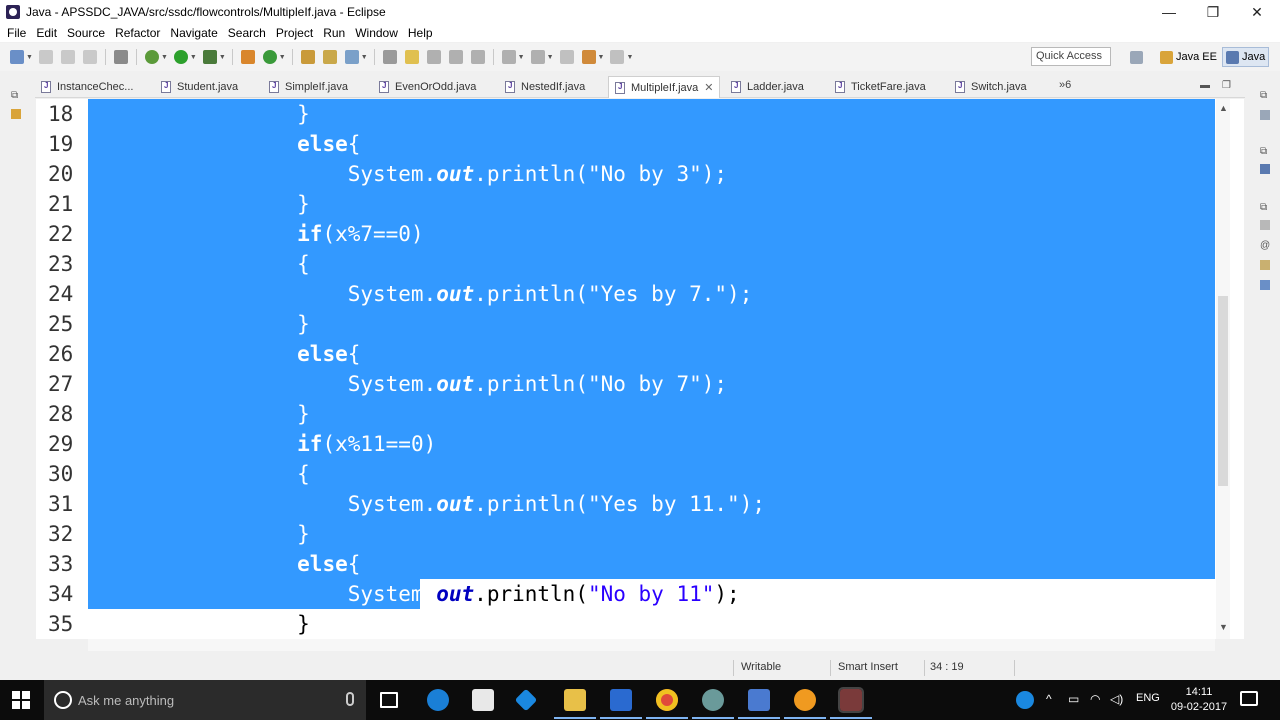  I want to click on code-line: 23 {, so click(626, 264).